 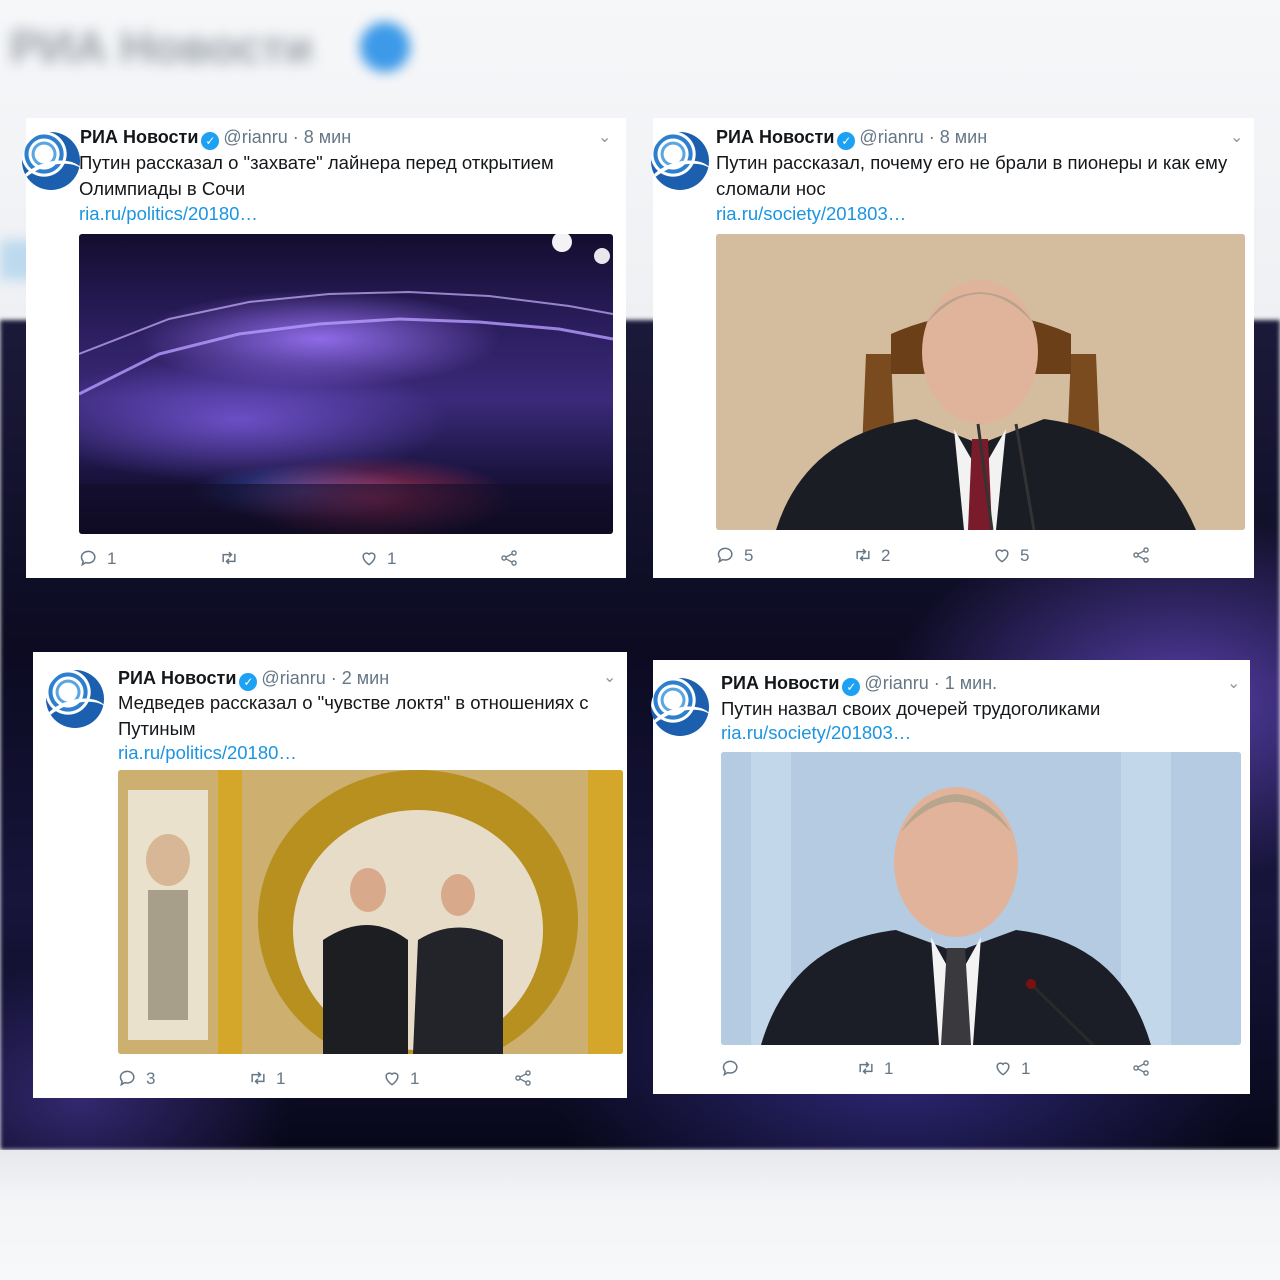 What do you see at coordinates (368, 1080) in the screenshot?
I see `tweet-actions: 3 1 1` at bounding box center [368, 1080].